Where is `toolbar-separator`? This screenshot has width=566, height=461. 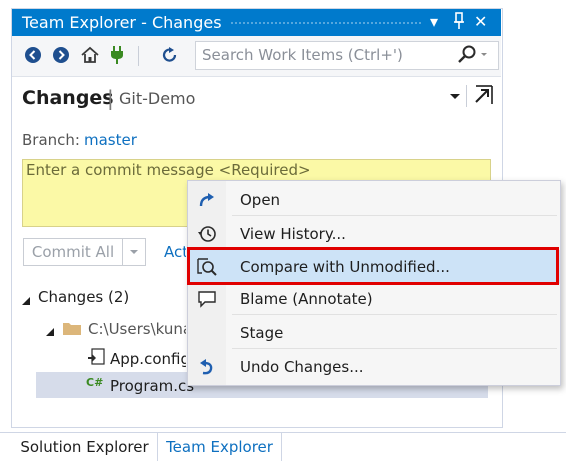
toolbar-separator is located at coordinates (138, 56).